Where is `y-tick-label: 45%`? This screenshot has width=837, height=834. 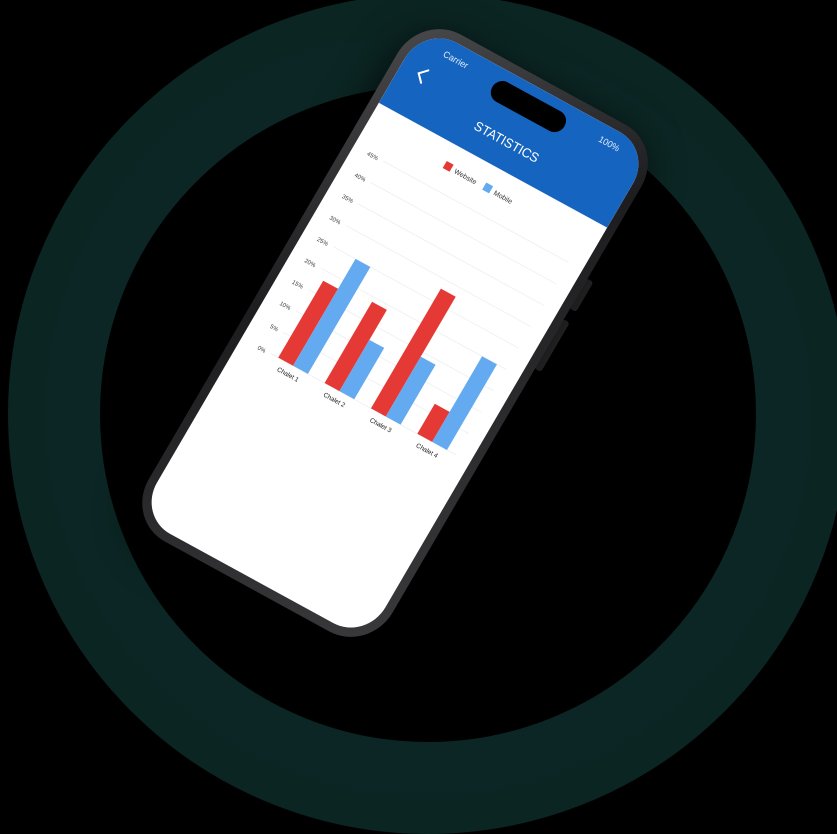 y-tick-label: 45% is located at coordinates (372, 156).